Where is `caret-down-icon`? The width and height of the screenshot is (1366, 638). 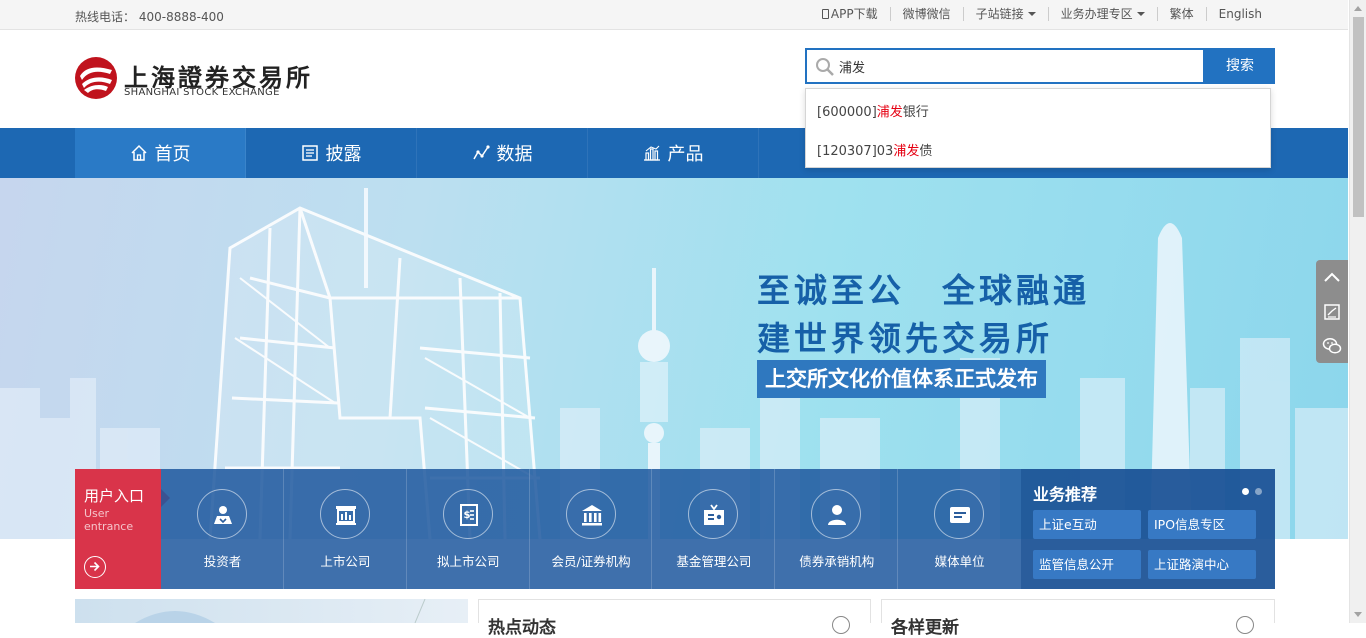 caret-down-icon is located at coordinates (1140, 14).